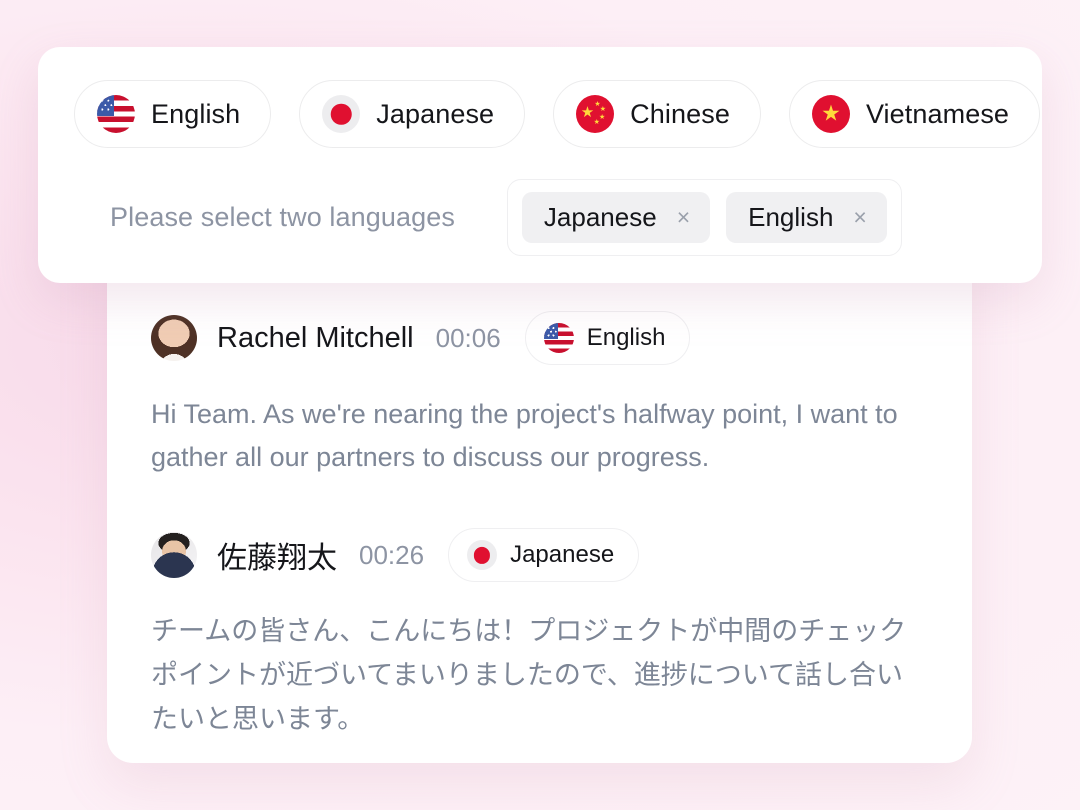 The image size is (1080, 810). What do you see at coordinates (830, 114) in the screenshot?
I see `vietnam-flag-icon` at bounding box center [830, 114].